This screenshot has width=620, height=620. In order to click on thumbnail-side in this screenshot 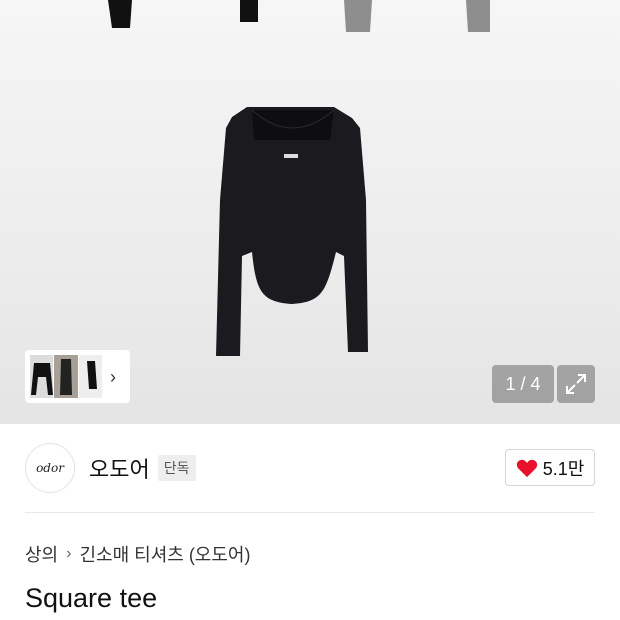, I will do `click(90, 376)`.